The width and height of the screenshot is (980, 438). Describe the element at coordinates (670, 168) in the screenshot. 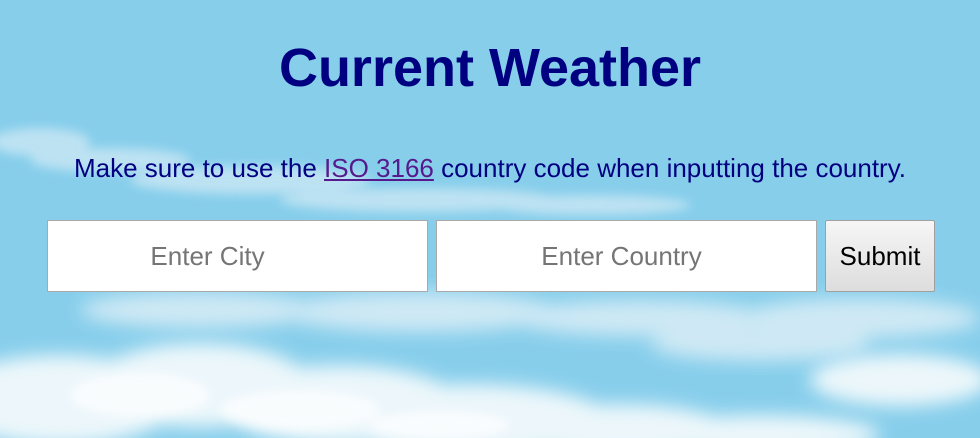

I see `instruction-suffix: country code when inputting the country.` at that location.